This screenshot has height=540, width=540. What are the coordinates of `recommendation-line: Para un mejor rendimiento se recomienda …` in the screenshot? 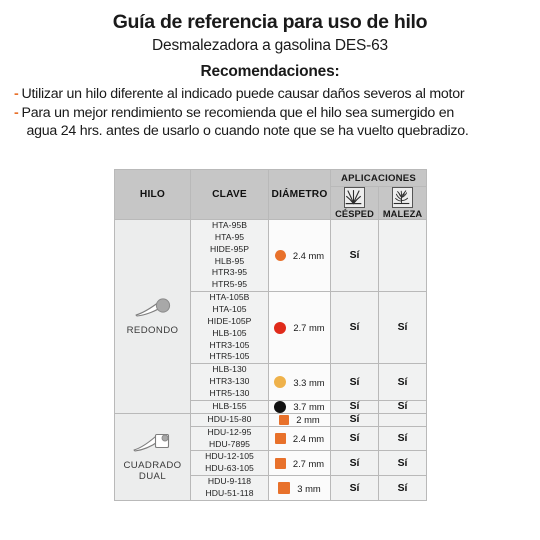 It's located at (238, 113).